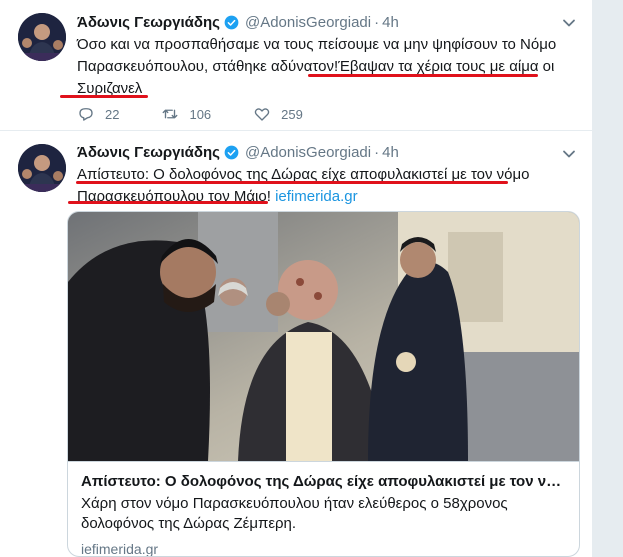 Image resolution: width=623 pixels, height=557 pixels. Describe the element at coordinates (86, 114) in the screenshot. I see `reply-icon` at that location.